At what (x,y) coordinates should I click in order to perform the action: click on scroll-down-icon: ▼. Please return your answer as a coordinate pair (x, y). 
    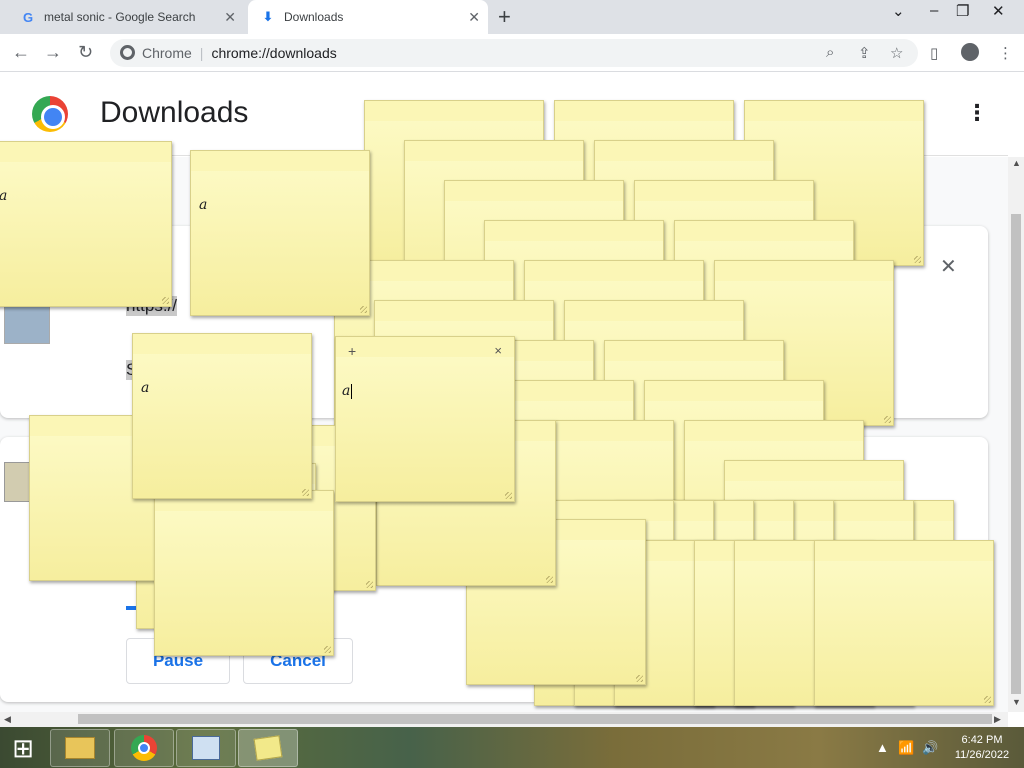
    Looking at the image, I should click on (1016, 702).